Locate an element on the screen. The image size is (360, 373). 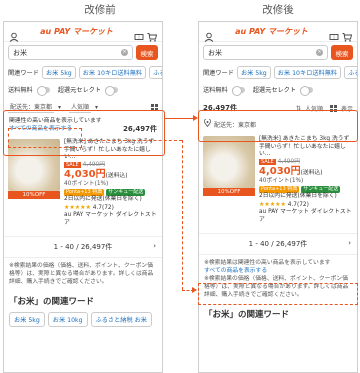
related-chip: ふるさと納税 お米 is located at coordinates (121, 319).